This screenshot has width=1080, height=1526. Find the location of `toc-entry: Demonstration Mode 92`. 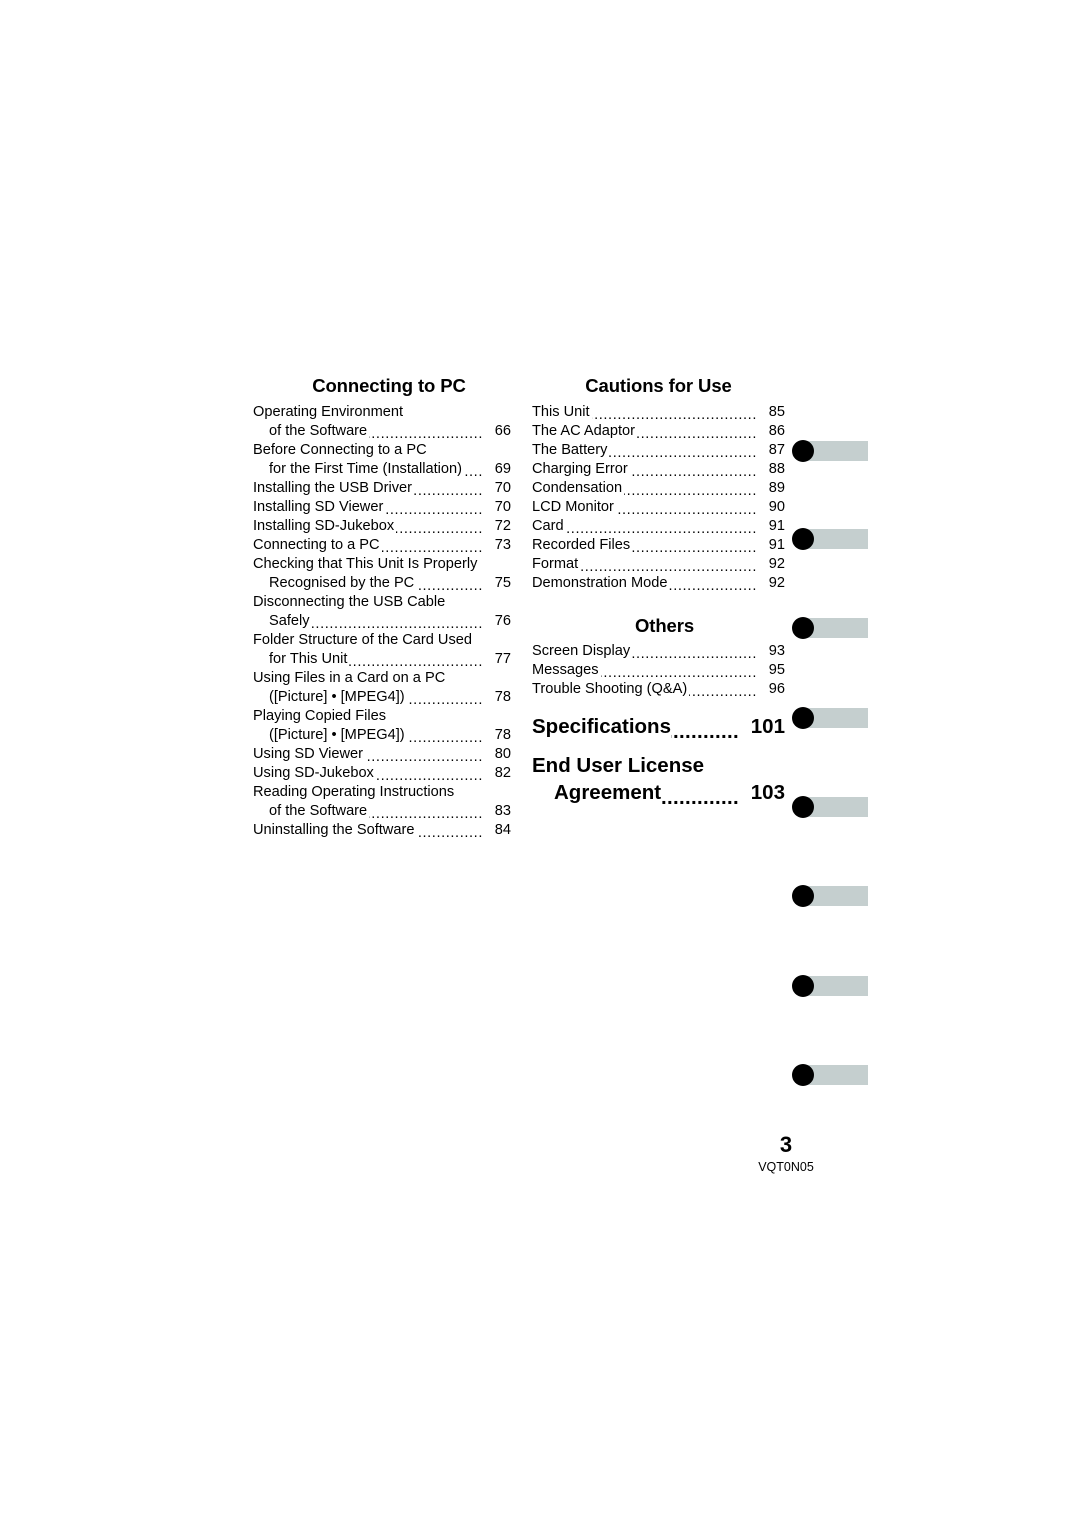

toc-entry: Demonstration Mode 92 is located at coordinates (658, 583).